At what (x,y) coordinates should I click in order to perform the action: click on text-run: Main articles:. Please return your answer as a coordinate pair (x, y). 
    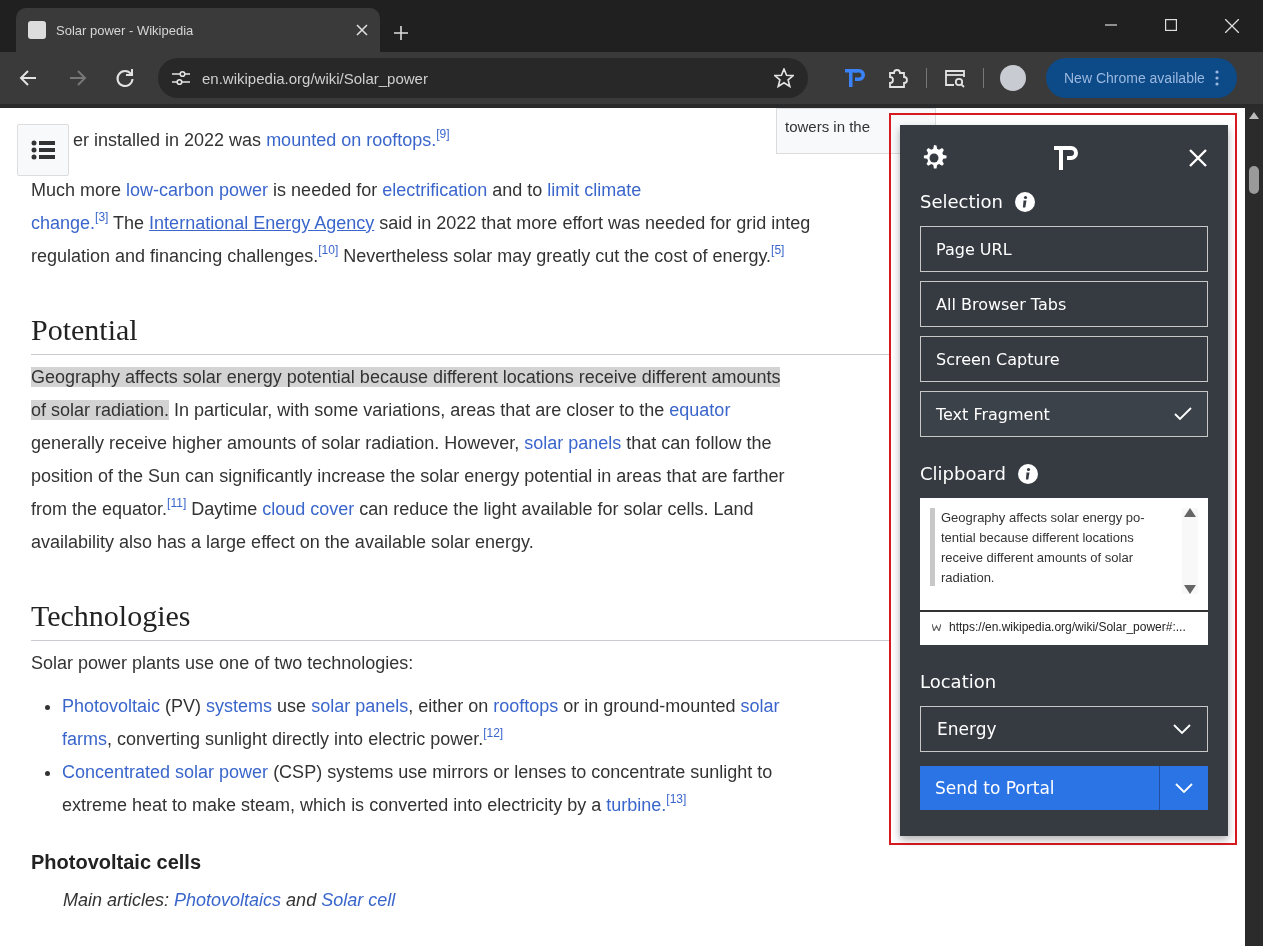
    Looking at the image, I should click on (117, 900).